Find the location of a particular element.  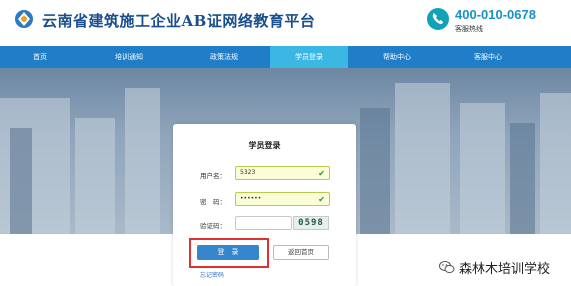

login-button: 登 录 is located at coordinates (228, 252).